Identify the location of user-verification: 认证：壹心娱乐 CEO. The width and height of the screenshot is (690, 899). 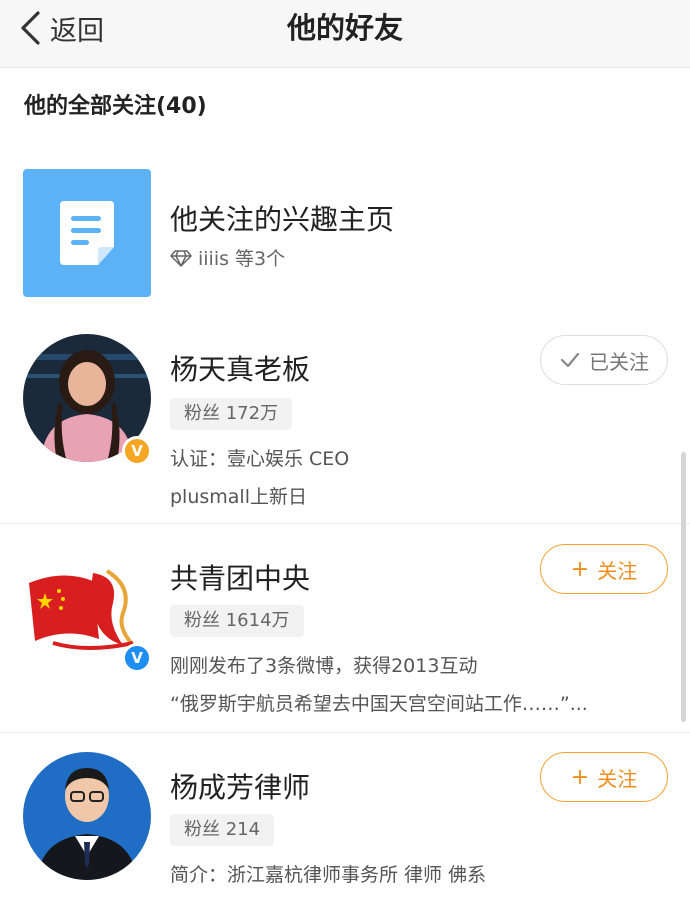
(260, 459).